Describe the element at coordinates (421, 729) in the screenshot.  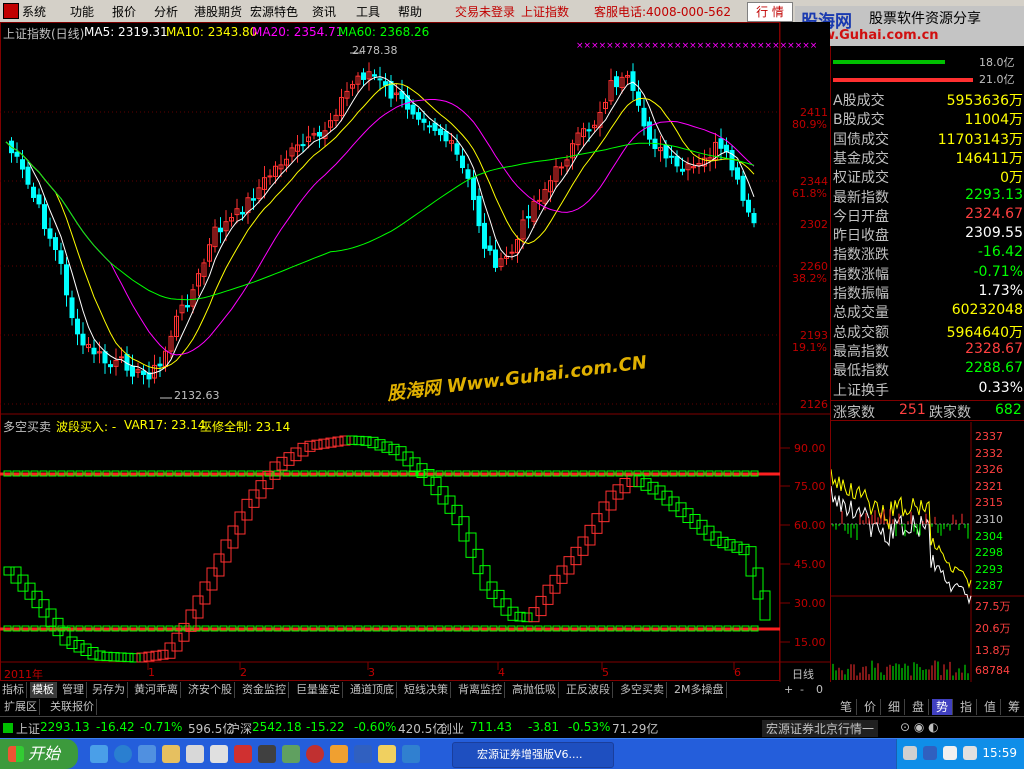
I see `ticker-hs-amt: 420.5亿` at that location.